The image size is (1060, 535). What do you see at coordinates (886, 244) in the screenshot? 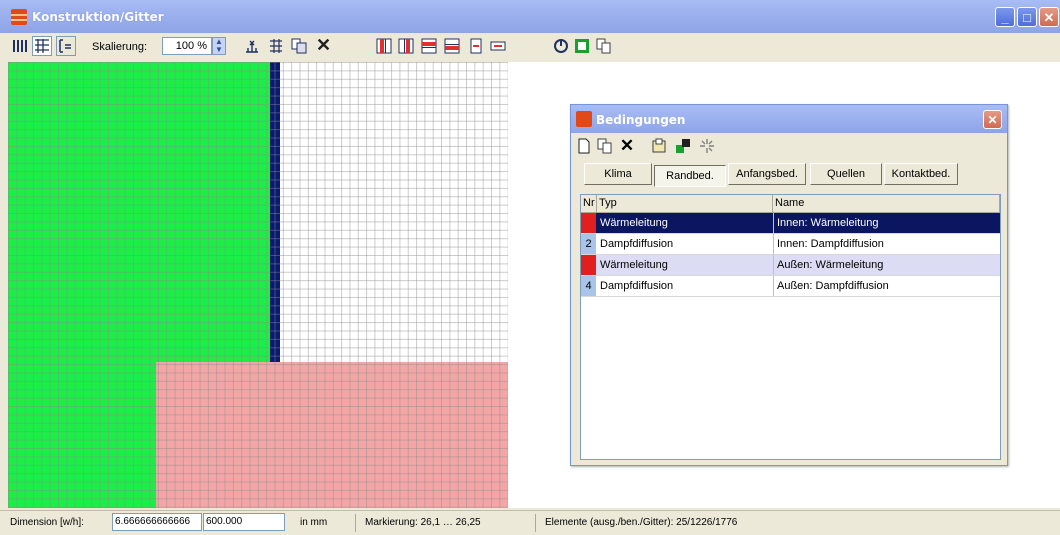
I see `row-name: Innen: Dampfdiffusion` at bounding box center [886, 244].